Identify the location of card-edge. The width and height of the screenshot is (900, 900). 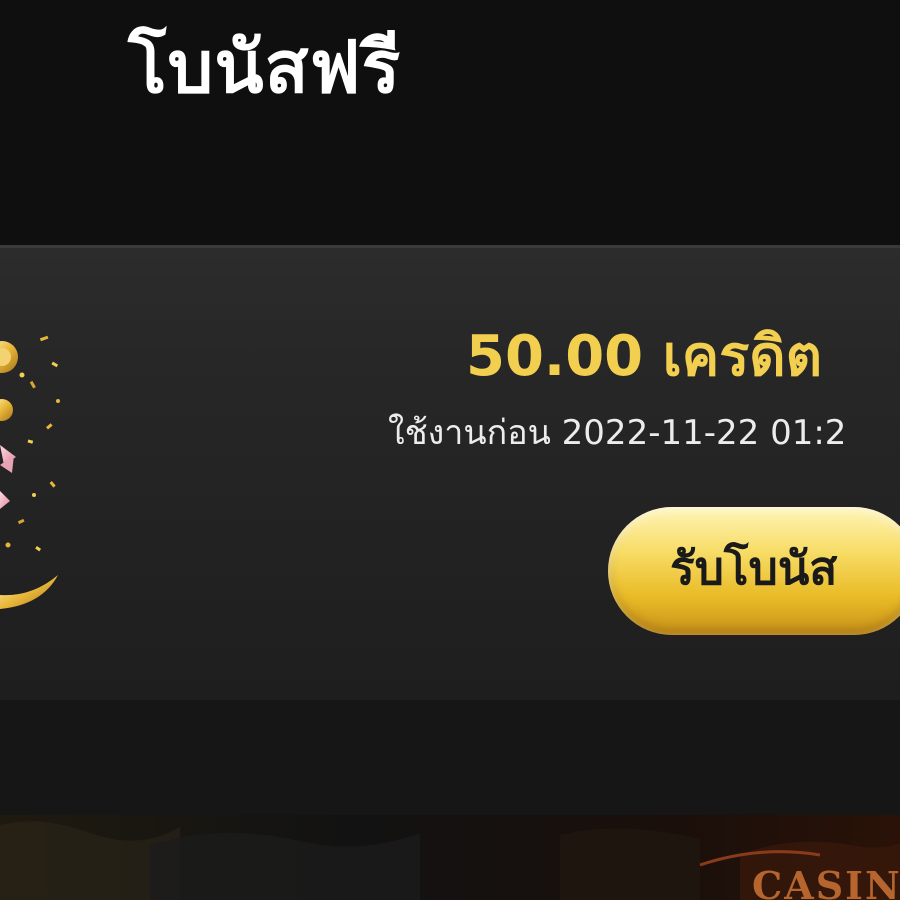
(450, 246).